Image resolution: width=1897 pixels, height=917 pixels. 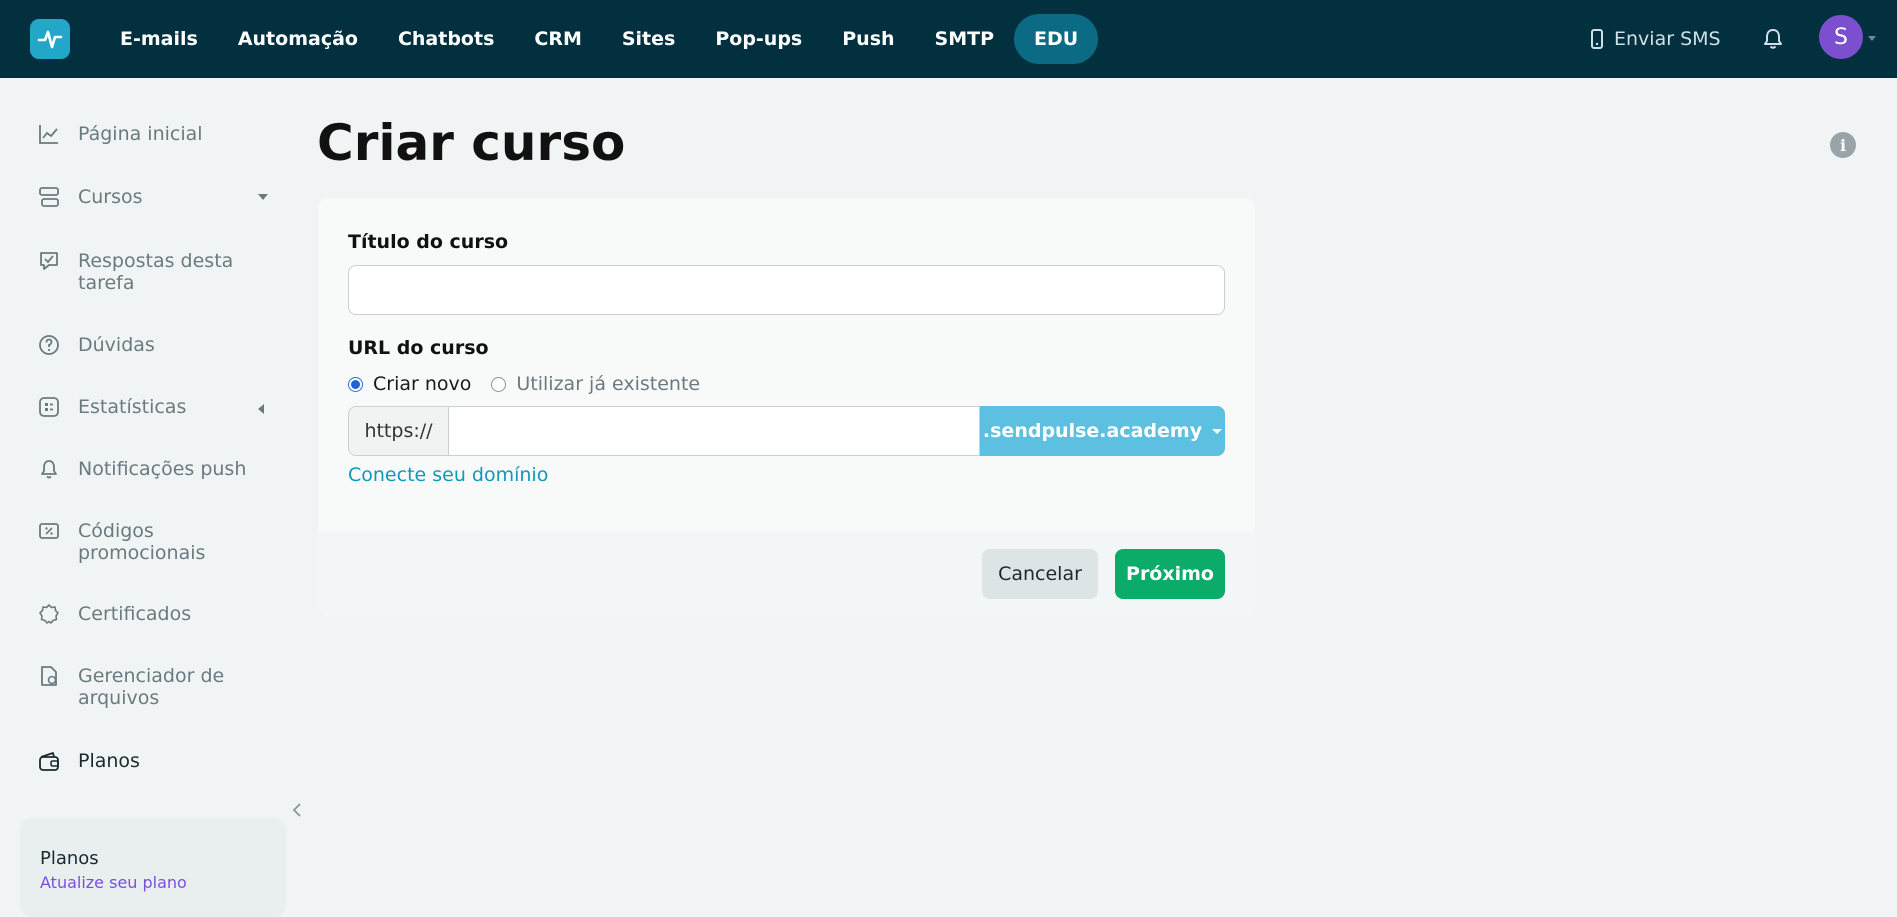 What do you see at coordinates (398, 431) in the screenshot?
I see `url-prefix: https://` at bounding box center [398, 431].